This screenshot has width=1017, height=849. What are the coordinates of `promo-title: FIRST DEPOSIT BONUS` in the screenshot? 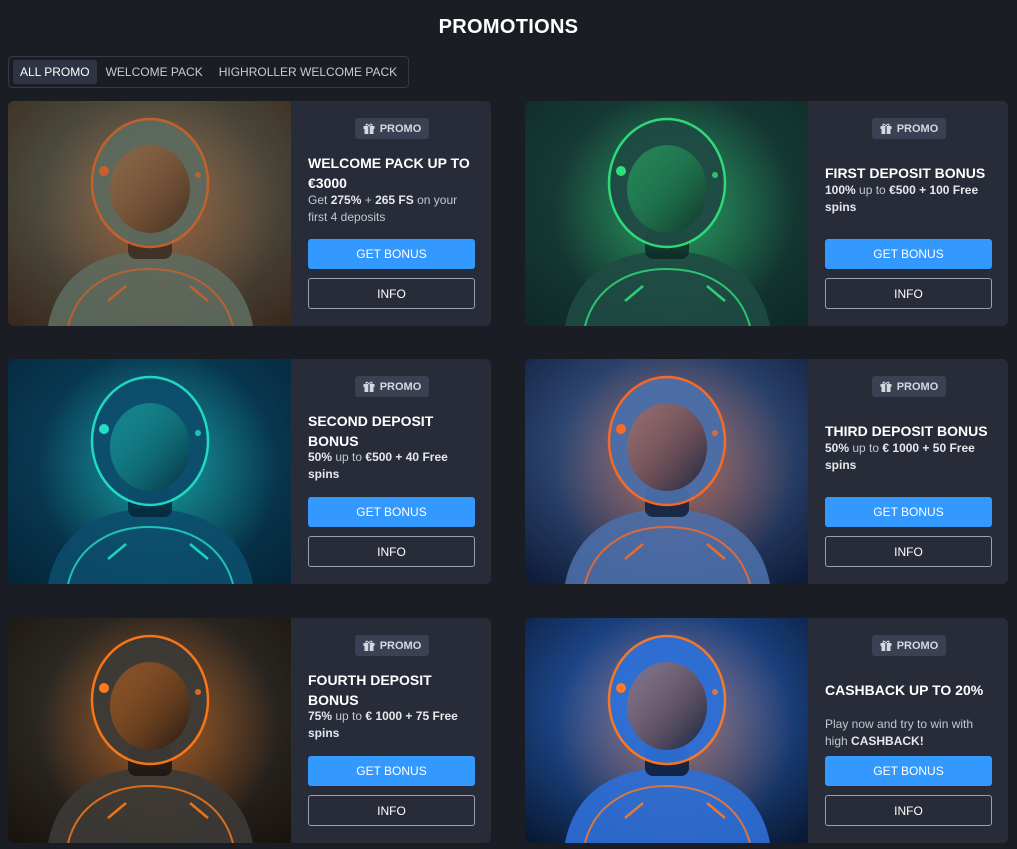 It's located at (905, 173).